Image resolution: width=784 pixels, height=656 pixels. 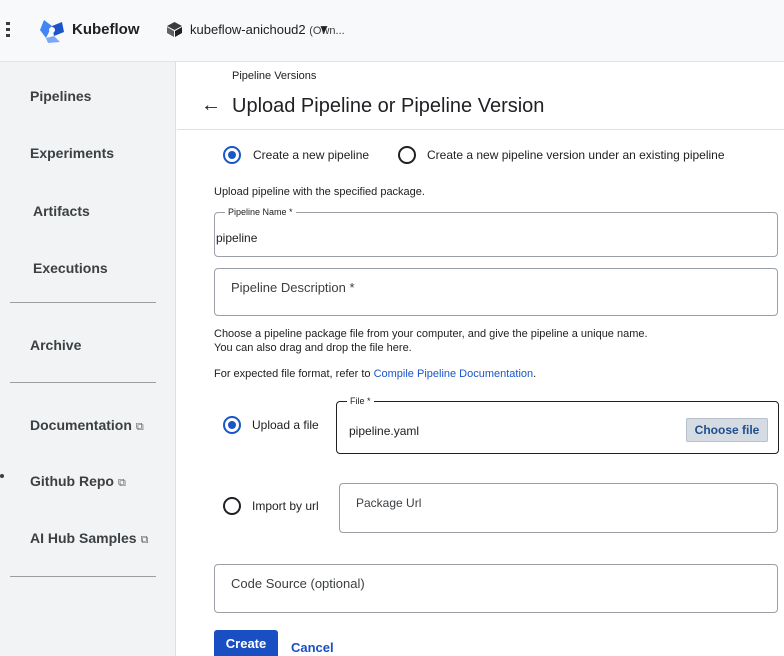 What do you see at coordinates (312, 647) in the screenshot?
I see `cancel-button: Cancel` at bounding box center [312, 647].